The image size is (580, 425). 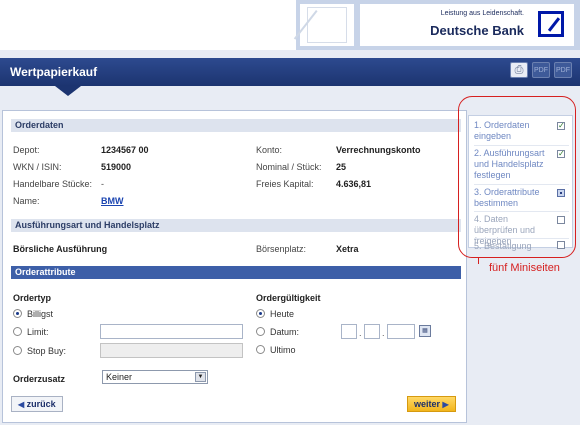 What do you see at coordinates (289, 167) in the screenshot?
I see `nominal-label: Nominal / Stück:` at bounding box center [289, 167].